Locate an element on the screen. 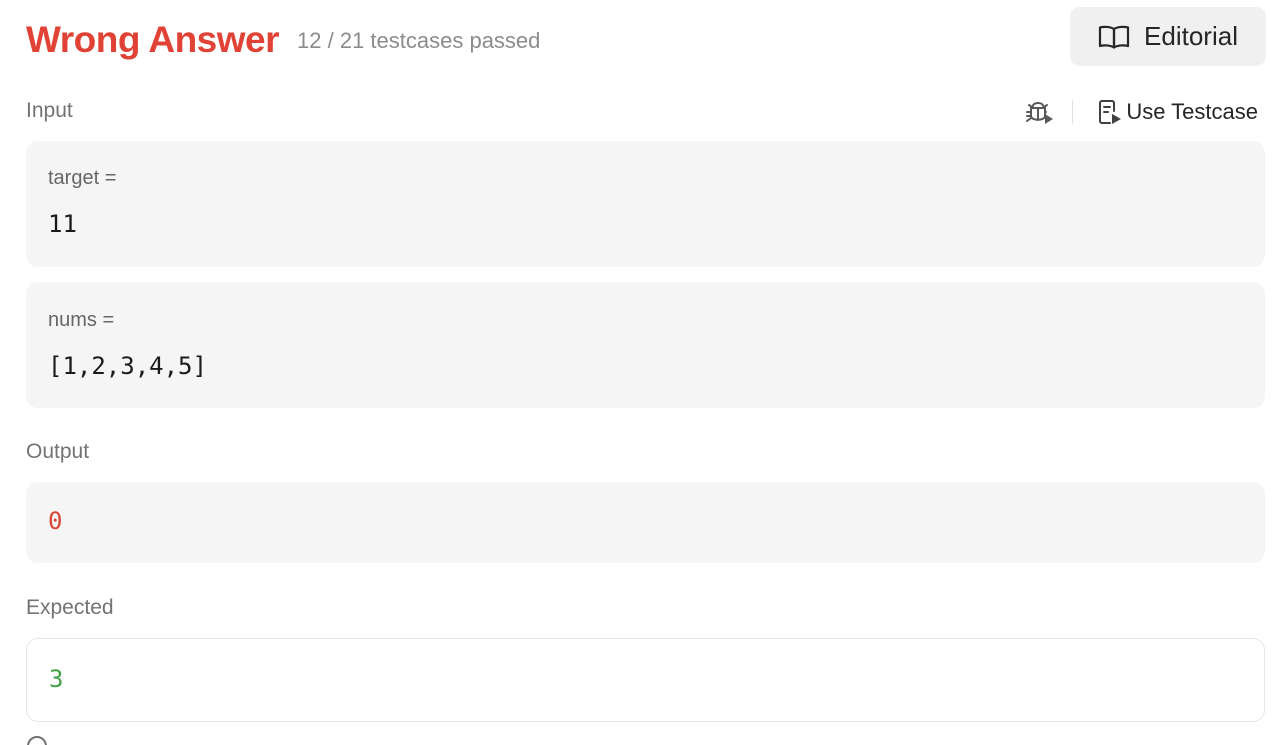  footer-note is located at coordinates (37, 740).